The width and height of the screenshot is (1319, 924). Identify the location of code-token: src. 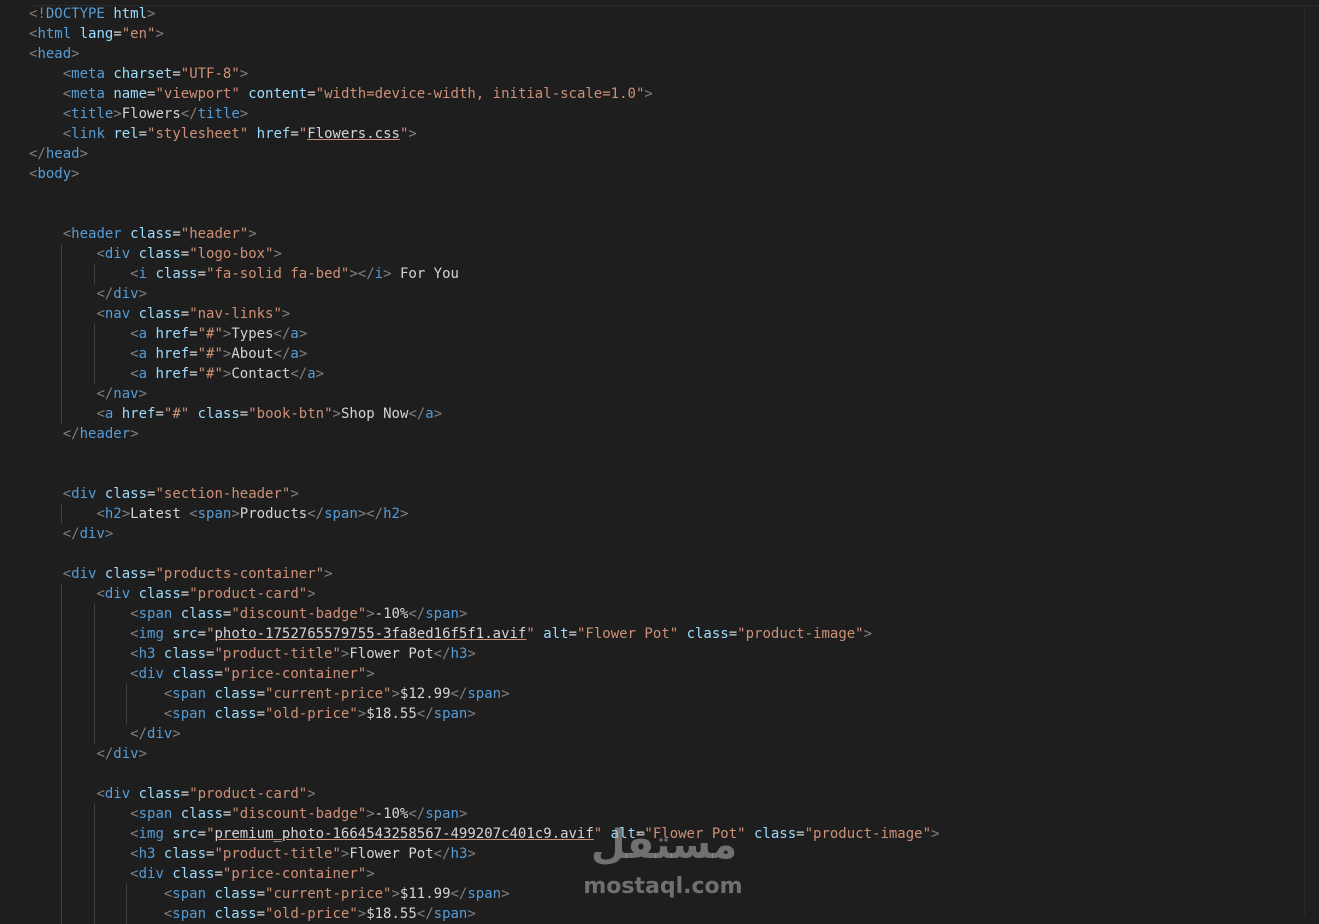
(185, 834).